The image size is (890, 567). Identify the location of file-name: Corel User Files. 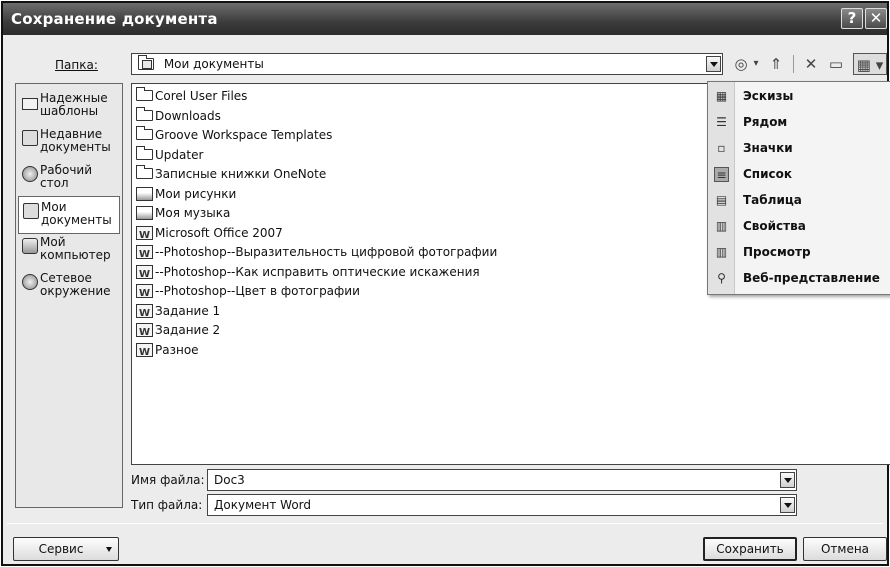
(201, 96).